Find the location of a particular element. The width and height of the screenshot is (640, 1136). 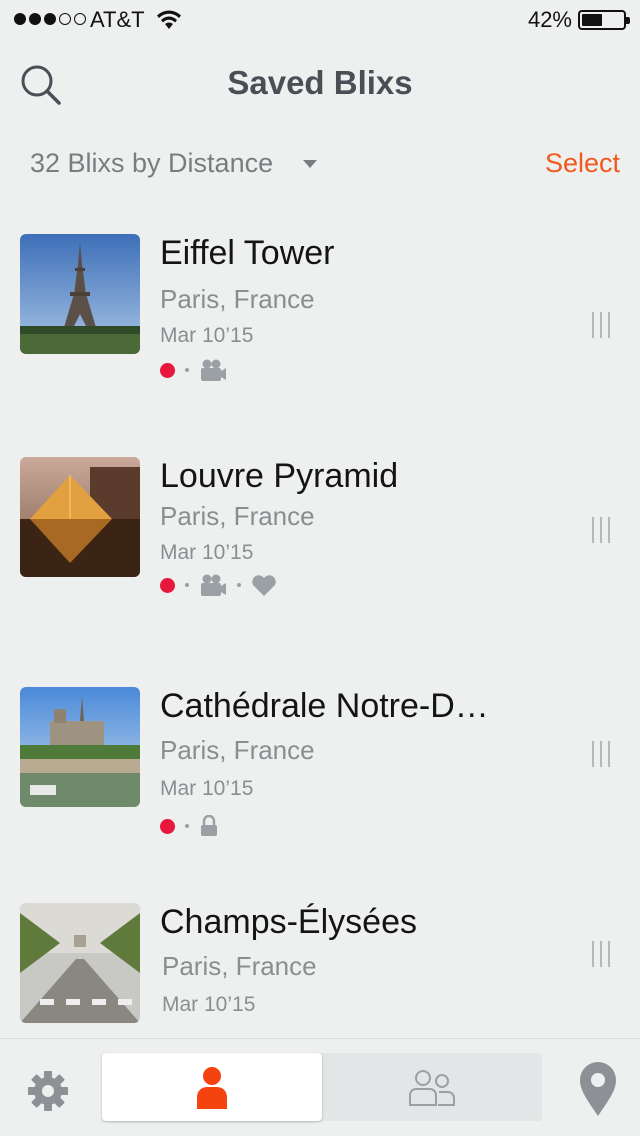

item-title: Champs-Élysées is located at coordinates (288, 922).